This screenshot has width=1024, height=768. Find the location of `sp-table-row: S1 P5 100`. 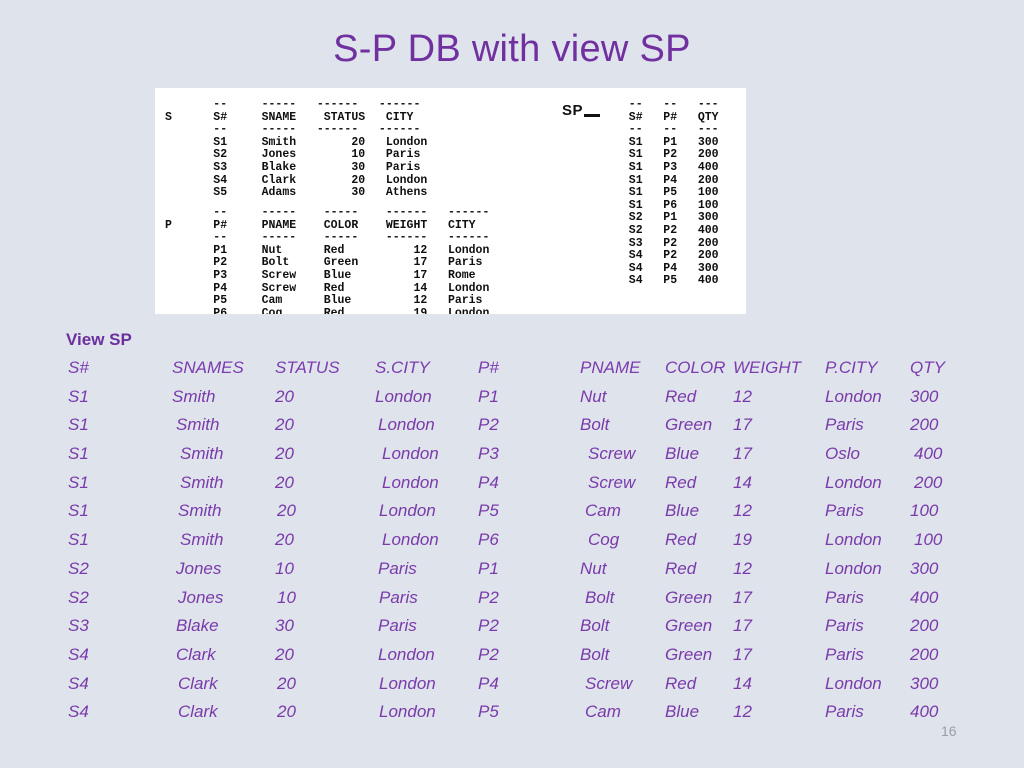

sp-table-row: S1 P5 100 is located at coordinates (667, 193).